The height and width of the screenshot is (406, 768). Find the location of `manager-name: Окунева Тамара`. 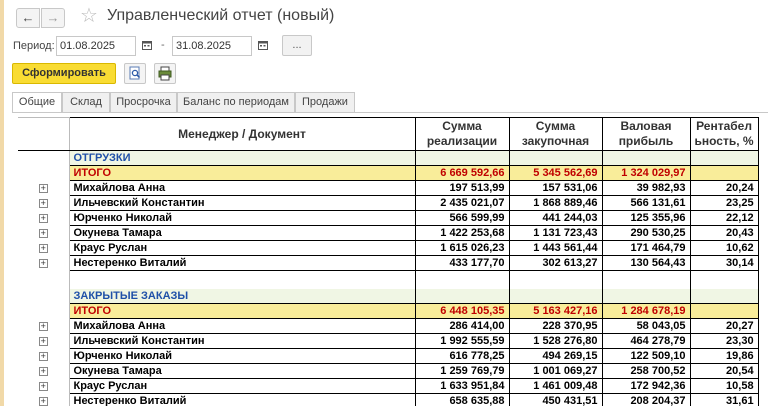

manager-name: Окунева Тамара is located at coordinates (242, 233).